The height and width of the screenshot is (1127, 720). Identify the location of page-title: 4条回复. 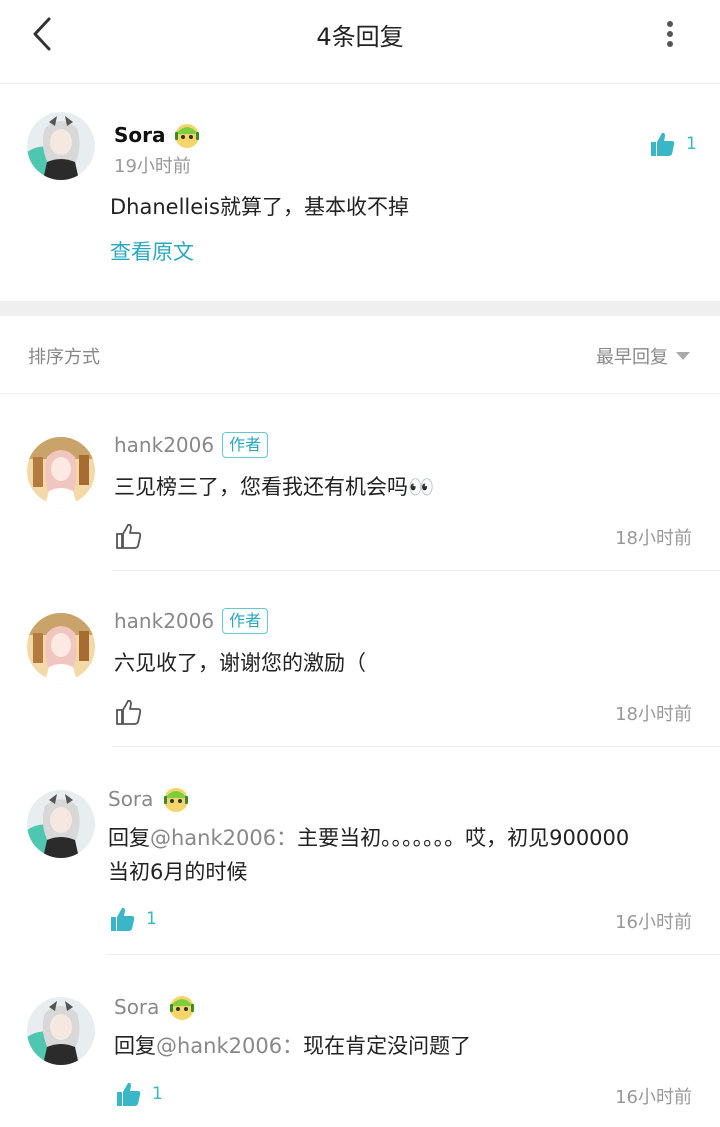
(360, 37).